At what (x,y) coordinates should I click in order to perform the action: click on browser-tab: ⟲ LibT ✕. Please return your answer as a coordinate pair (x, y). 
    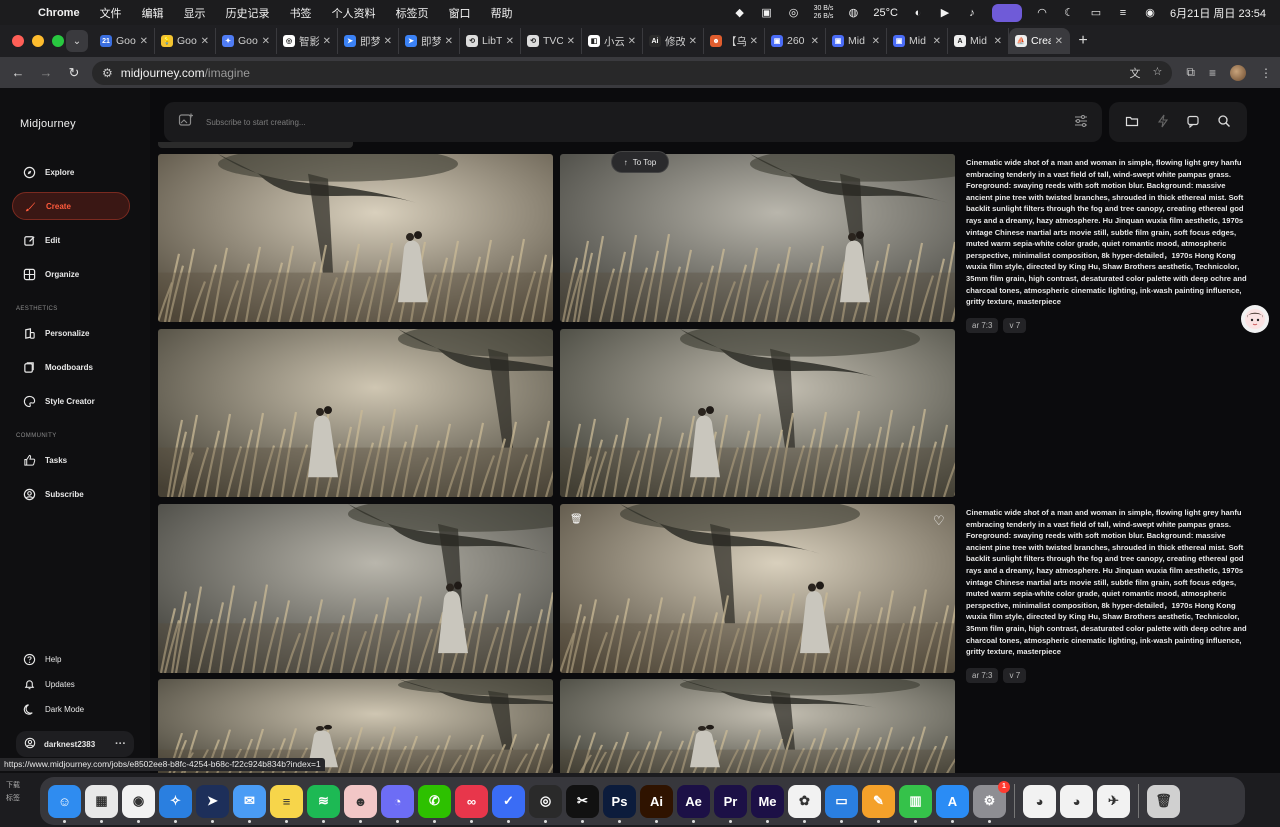
    Looking at the image, I should click on (490, 41).